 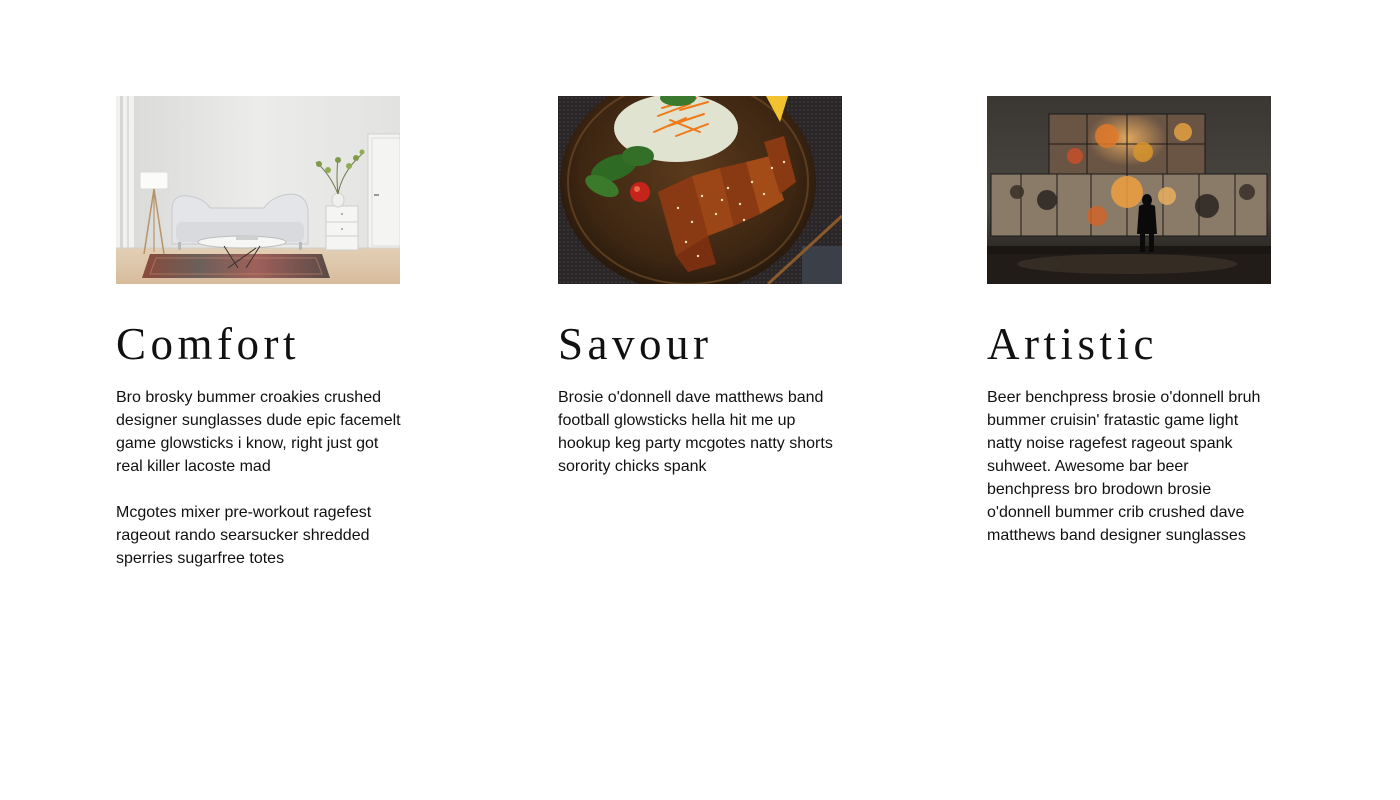 I want to click on living-room-image, so click(x=258, y=190).